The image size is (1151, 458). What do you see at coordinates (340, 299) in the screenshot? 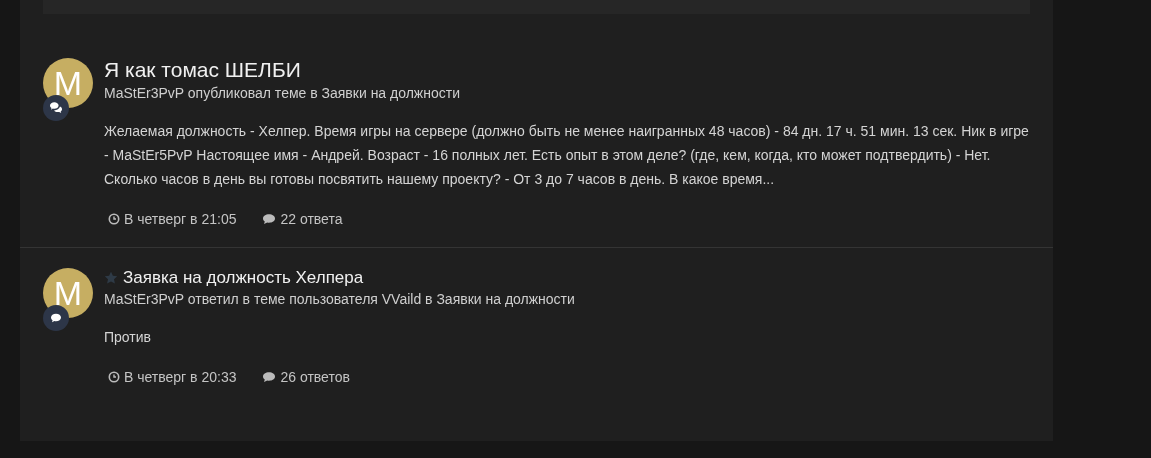
I see `activity-meta: MaStEr3PvP ответил в теме пользователя VVaild в Заявки на должности` at bounding box center [340, 299].